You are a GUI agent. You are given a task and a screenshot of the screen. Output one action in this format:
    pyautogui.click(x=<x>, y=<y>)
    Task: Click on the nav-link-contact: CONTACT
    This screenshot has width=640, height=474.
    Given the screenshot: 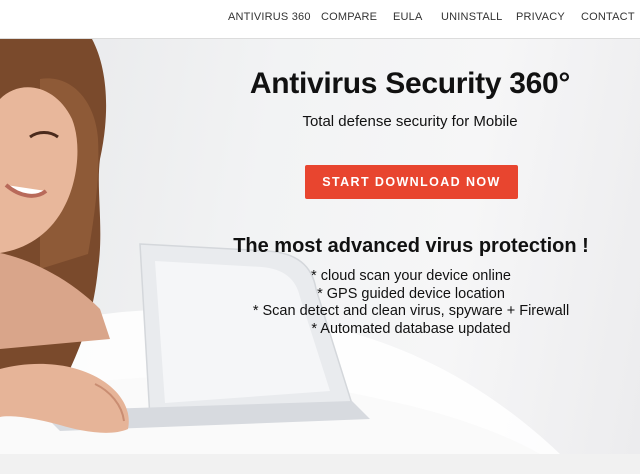 What is the action you would take?
    pyautogui.click(x=608, y=17)
    